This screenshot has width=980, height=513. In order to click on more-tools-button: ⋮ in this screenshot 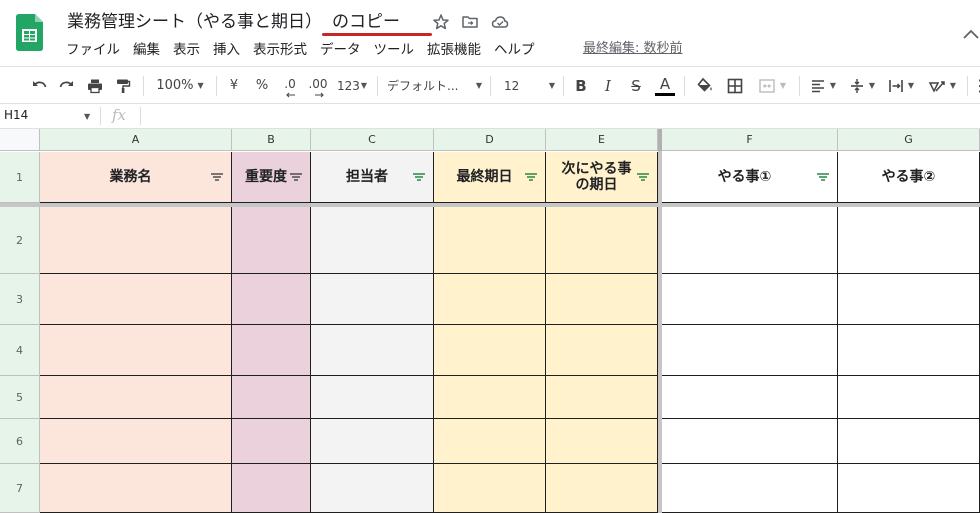, I will do `click(976, 85)`.